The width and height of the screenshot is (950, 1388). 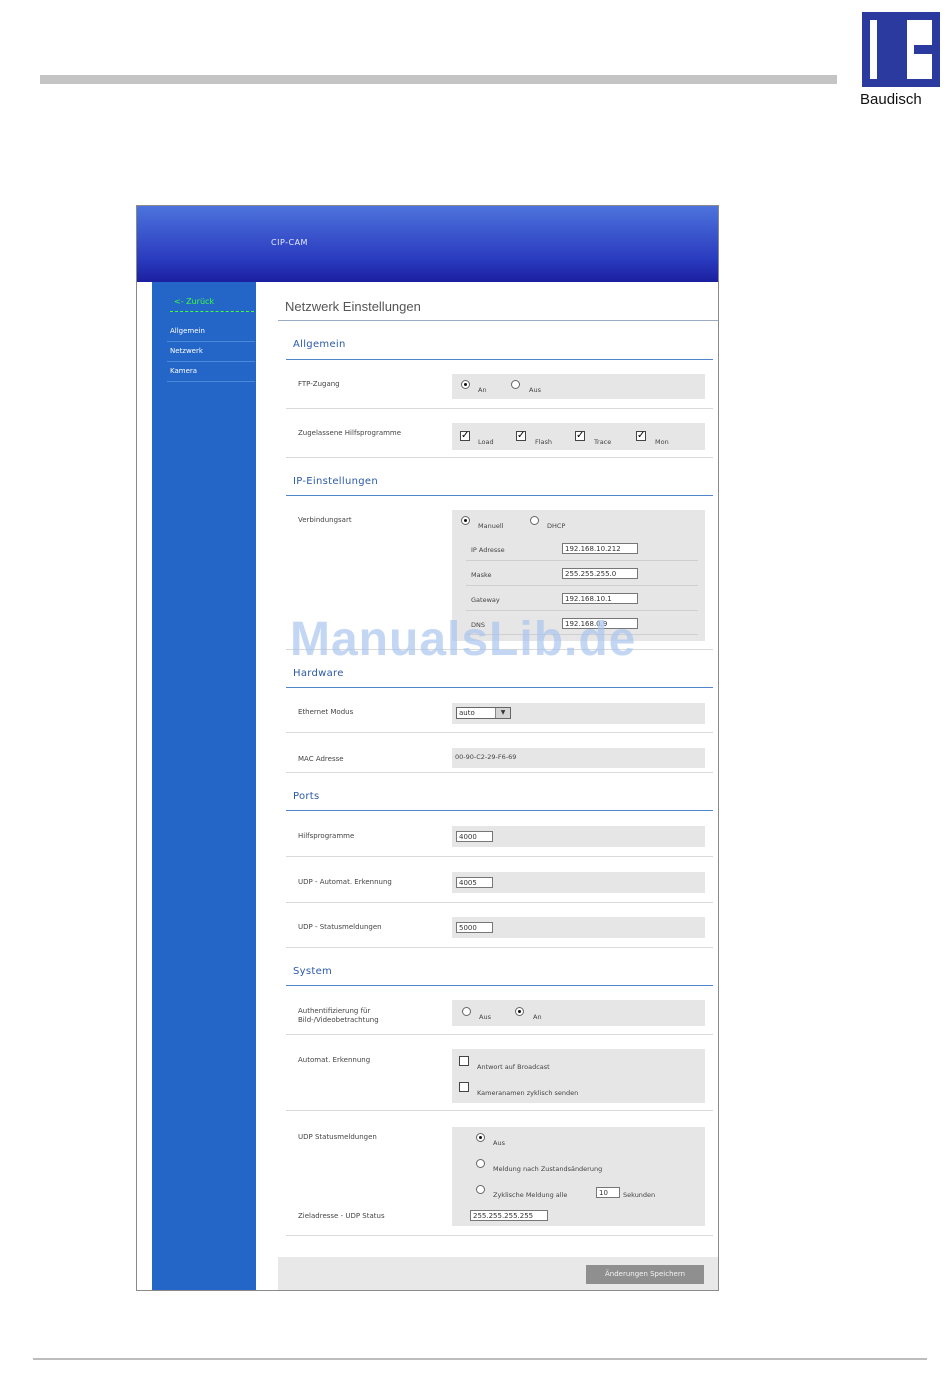 I want to click on mon-checkbox: ✓, so click(x=641, y=436).